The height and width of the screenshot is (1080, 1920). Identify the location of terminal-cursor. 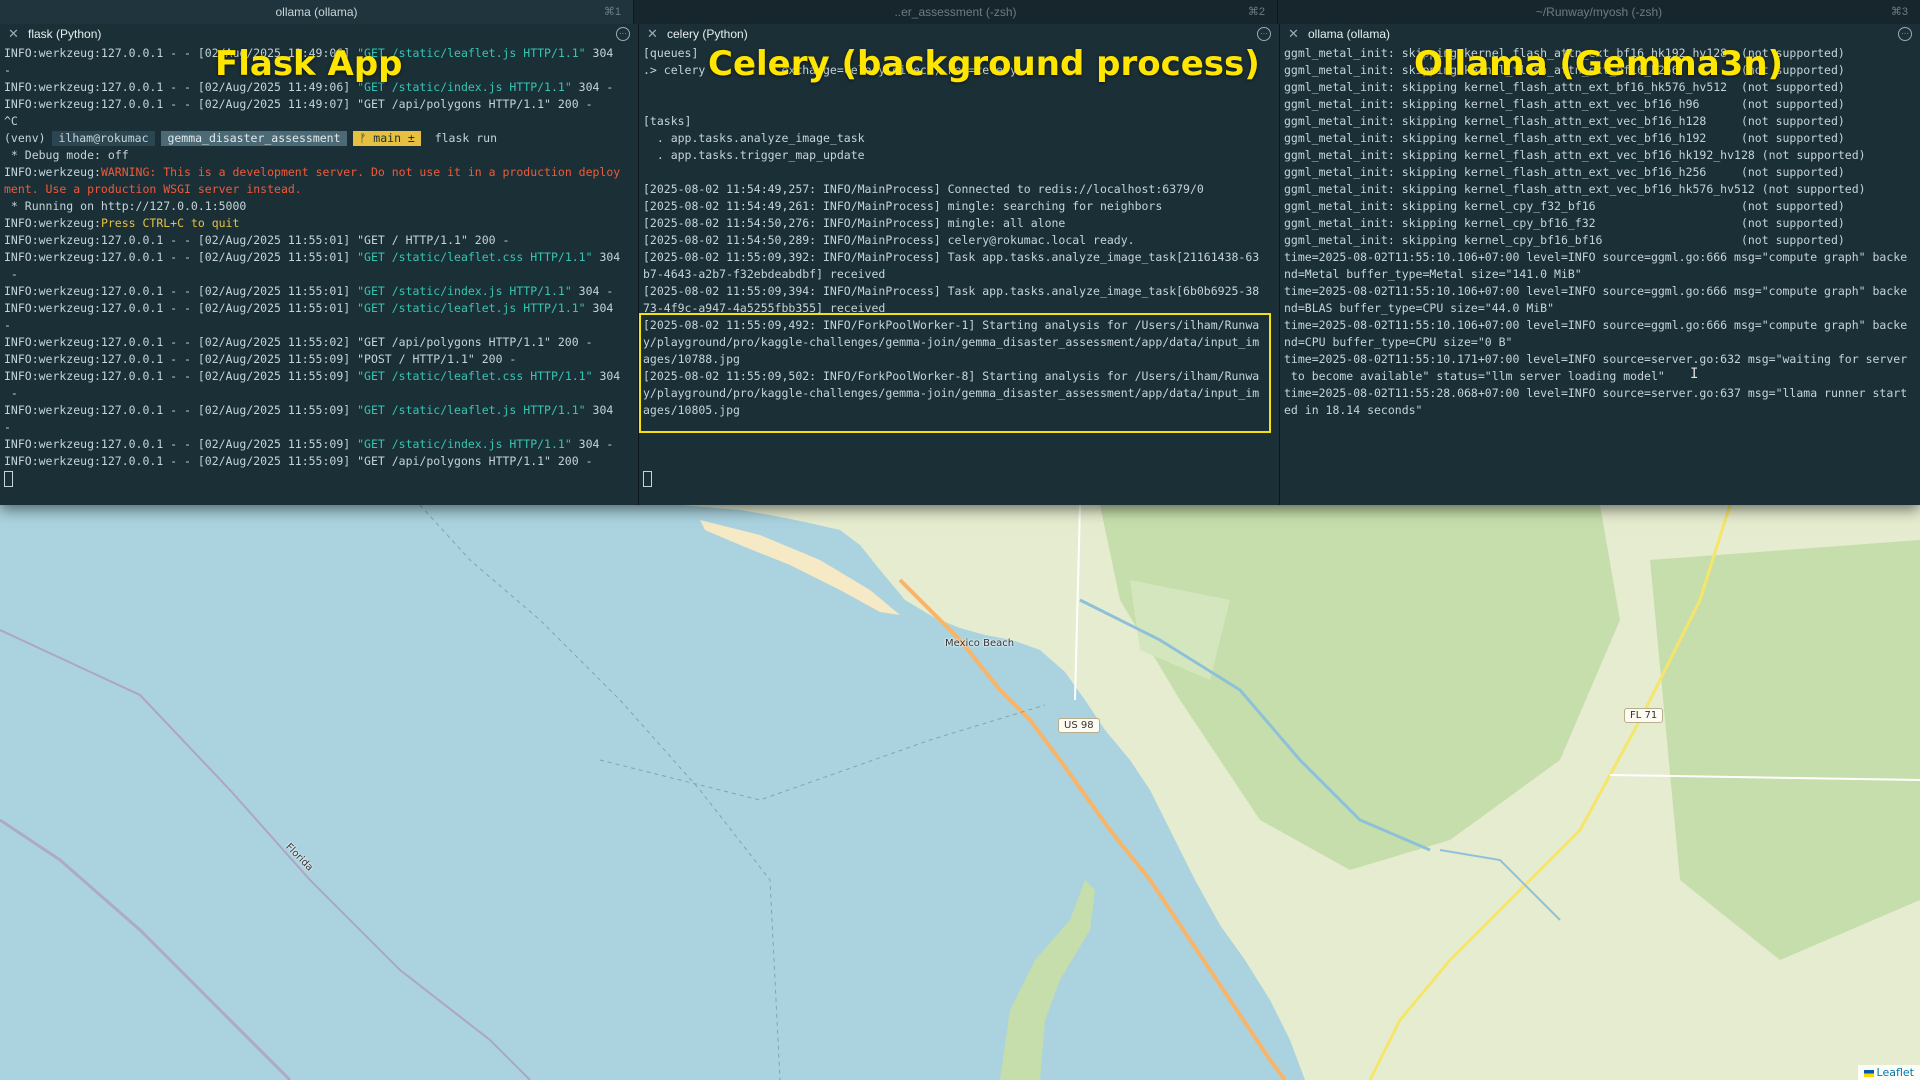
(647, 478).